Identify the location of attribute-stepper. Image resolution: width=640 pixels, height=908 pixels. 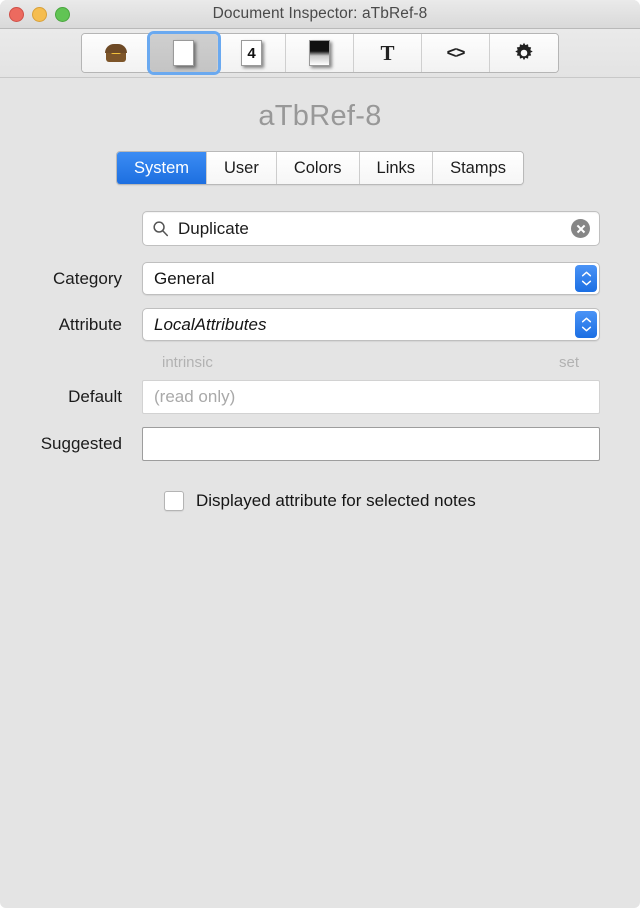
(586, 324).